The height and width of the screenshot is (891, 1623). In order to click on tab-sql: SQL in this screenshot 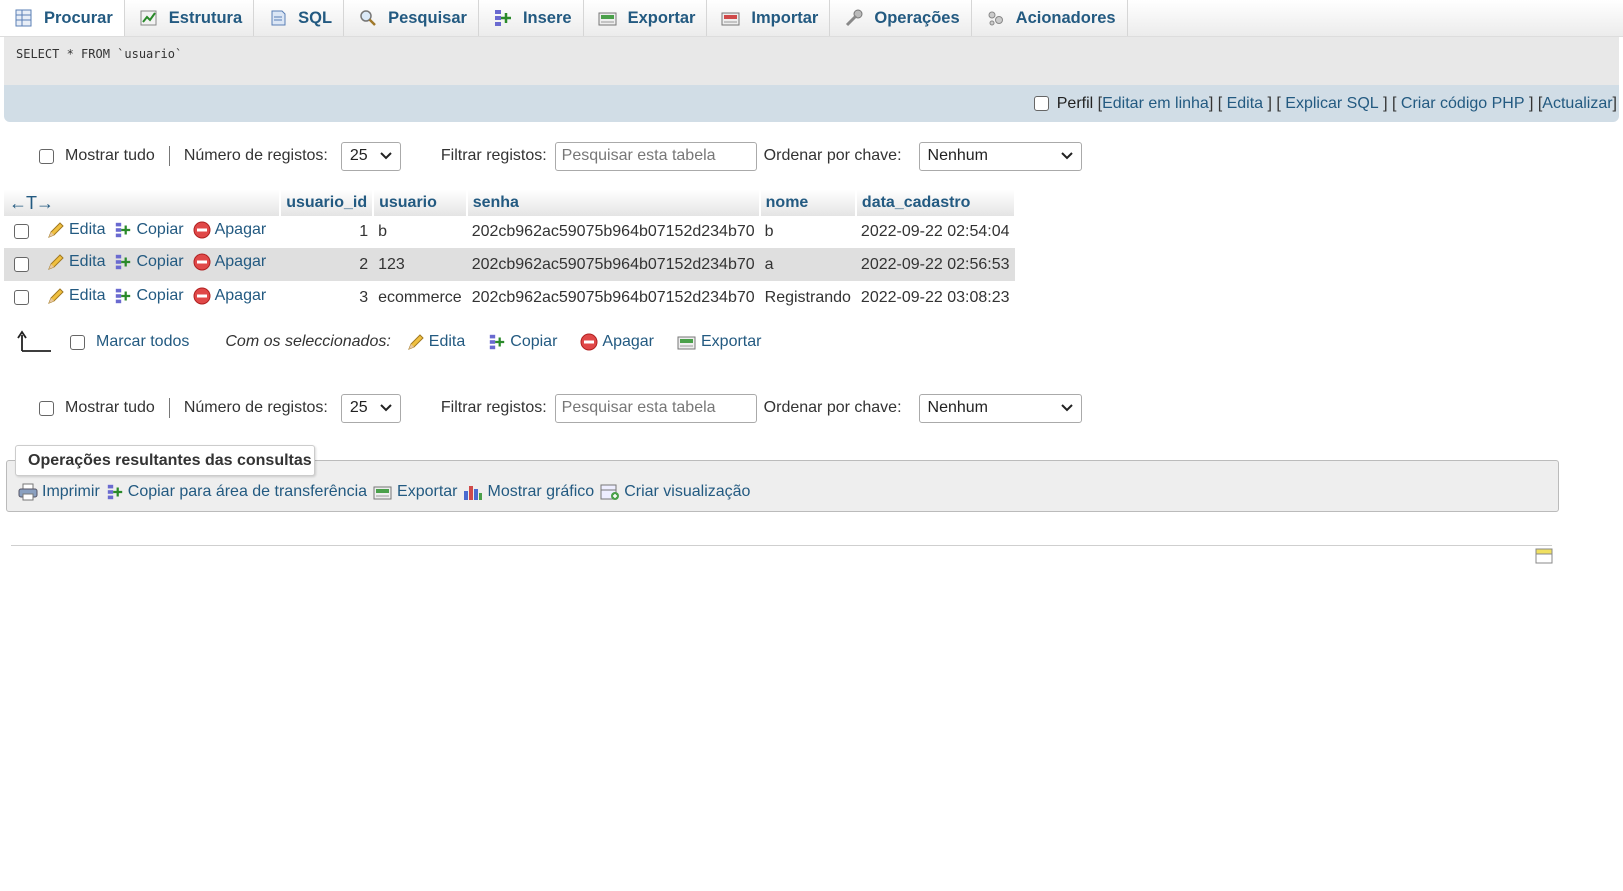, I will do `click(299, 18)`.